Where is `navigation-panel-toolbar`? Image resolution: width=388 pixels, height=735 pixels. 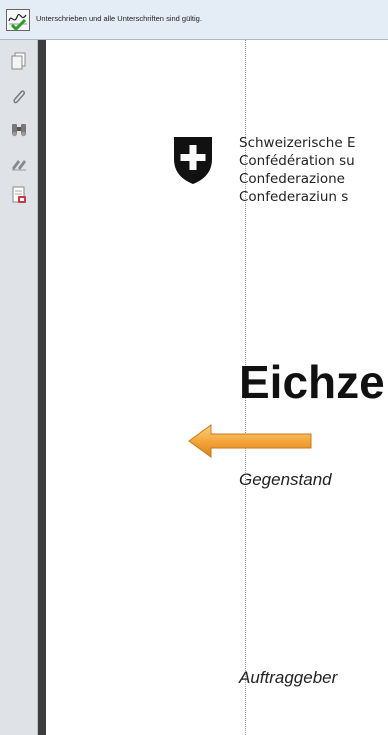
navigation-panel-toolbar is located at coordinates (19, 387).